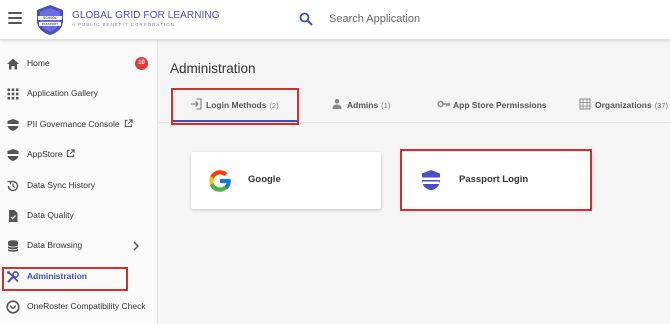  Describe the element at coordinates (146, 15) in the screenshot. I see `brand-title: GLOBAL GRID FOR LEARNING` at that location.